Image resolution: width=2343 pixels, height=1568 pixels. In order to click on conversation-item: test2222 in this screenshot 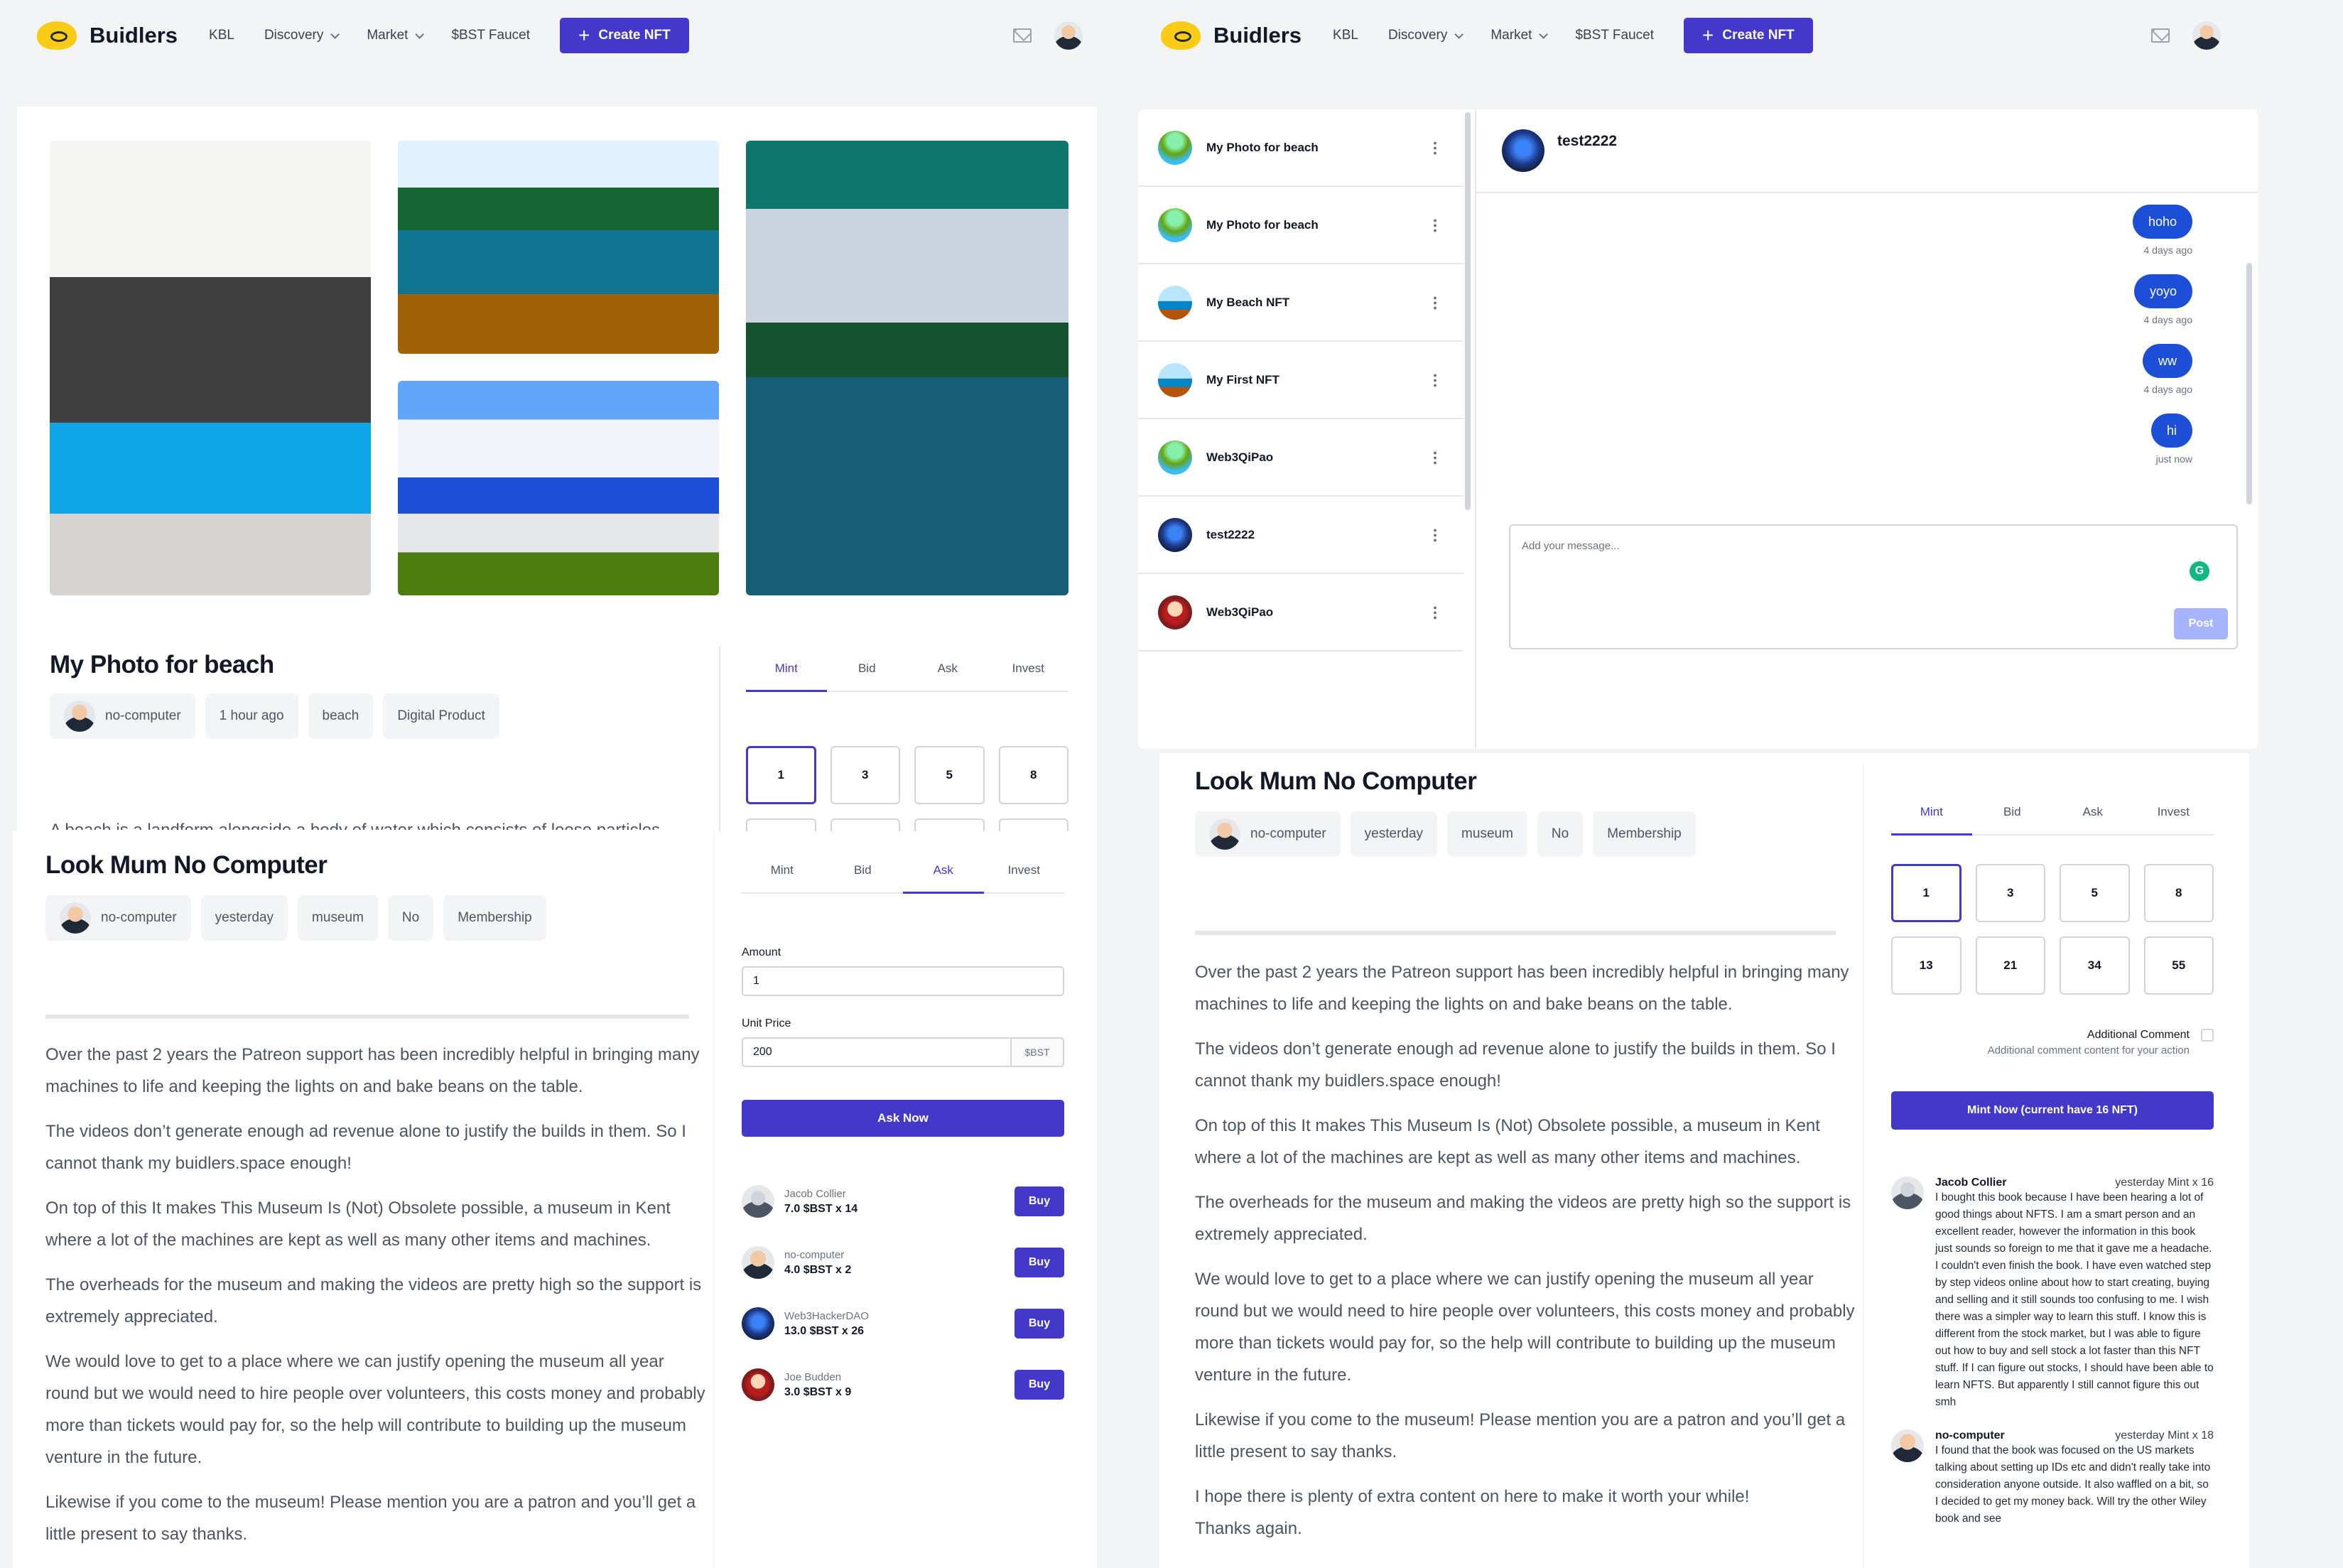, I will do `click(1300, 535)`.